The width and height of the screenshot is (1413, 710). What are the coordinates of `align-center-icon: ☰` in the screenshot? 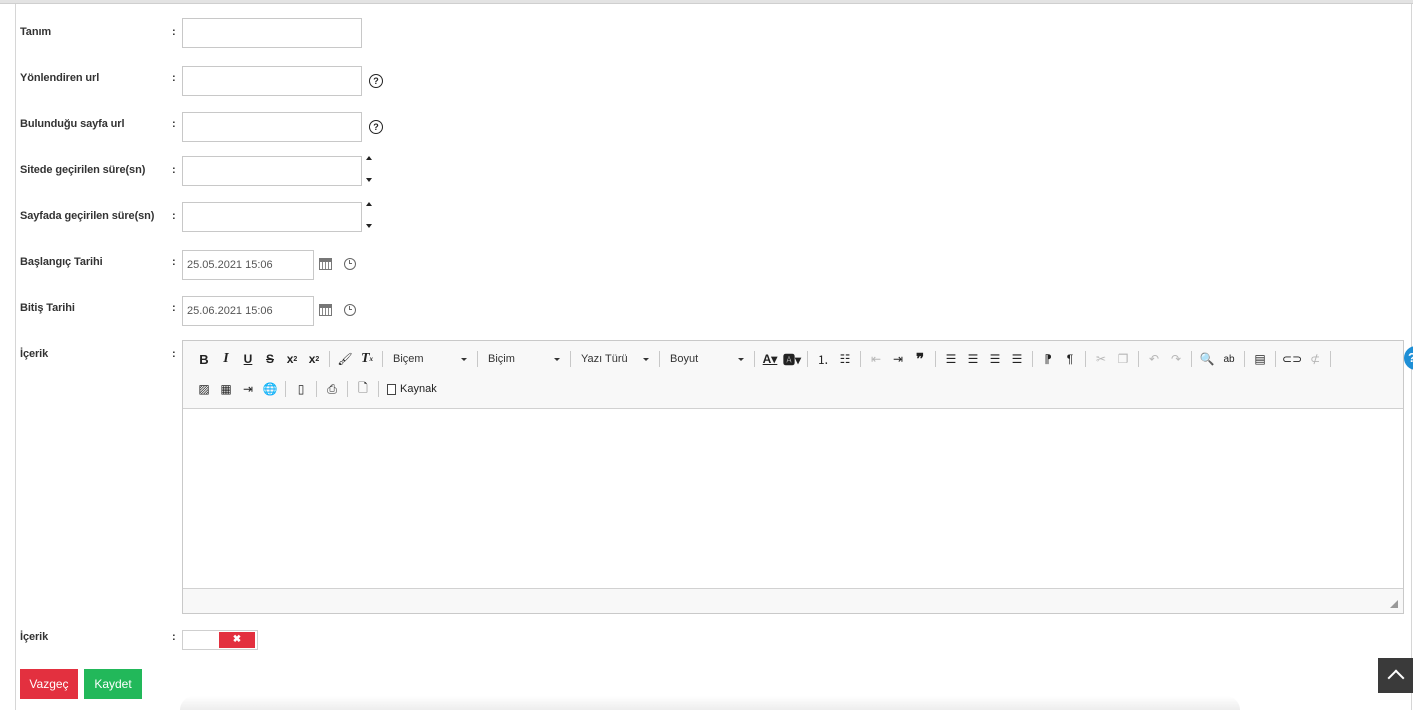 It's located at (973, 359).